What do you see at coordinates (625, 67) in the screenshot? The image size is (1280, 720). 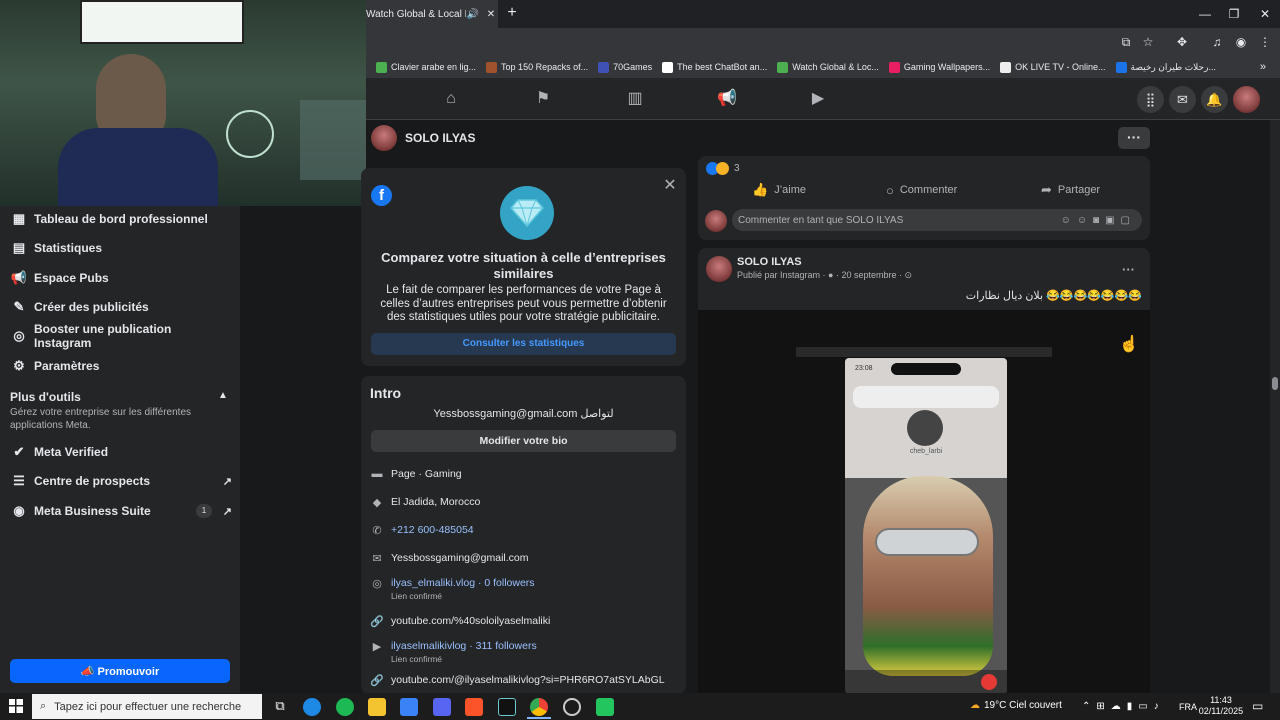 I see `bookmark-item: 70Games` at bounding box center [625, 67].